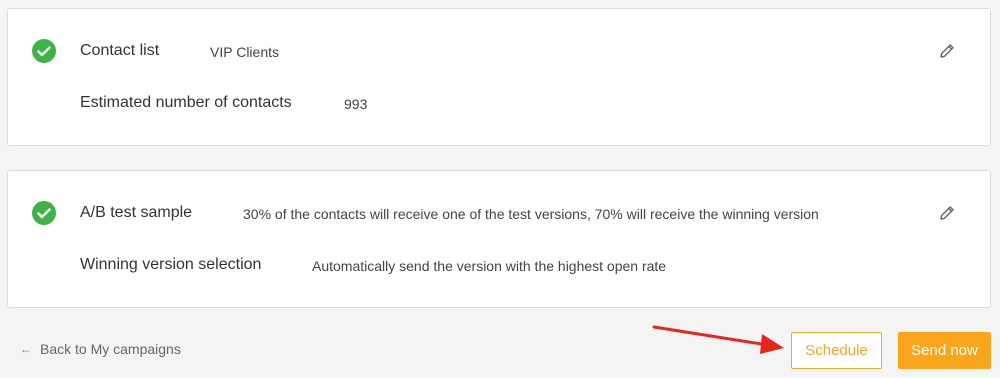 This screenshot has width=1000, height=378. Describe the element at coordinates (136, 212) in the screenshot. I see `ab-sample-label: A/B test sample` at that location.